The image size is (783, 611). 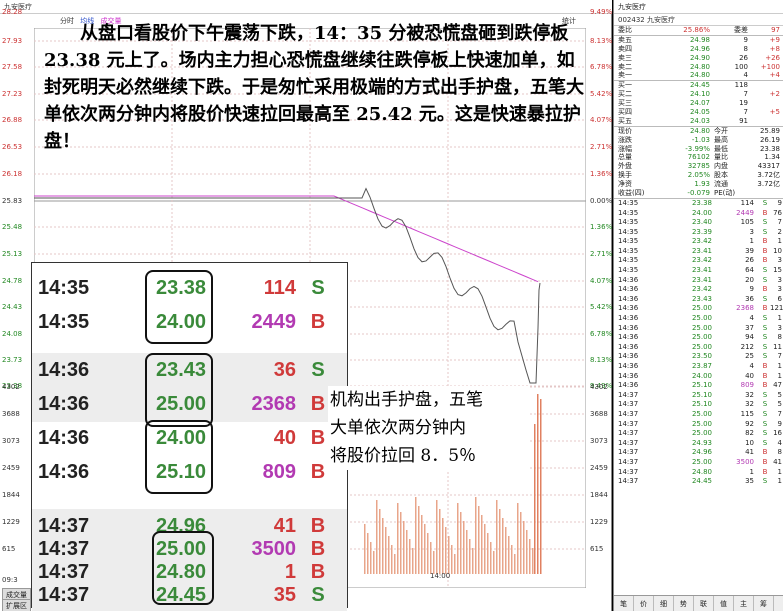 I want to click on tick-volume: 809, so click(x=747, y=385).